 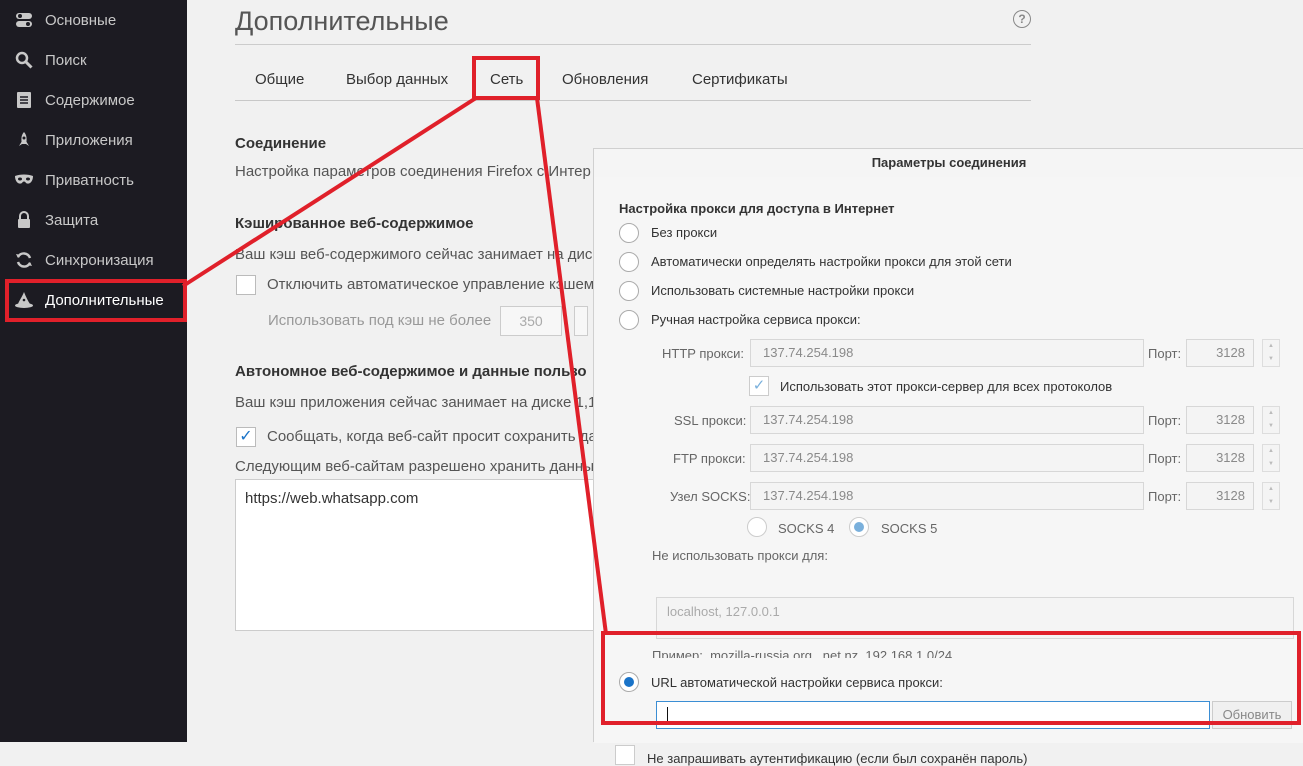 What do you see at coordinates (1252, 715) in the screenshot?
I see `reload-pac-button: Обновить` at bounding box center [1252, 715].